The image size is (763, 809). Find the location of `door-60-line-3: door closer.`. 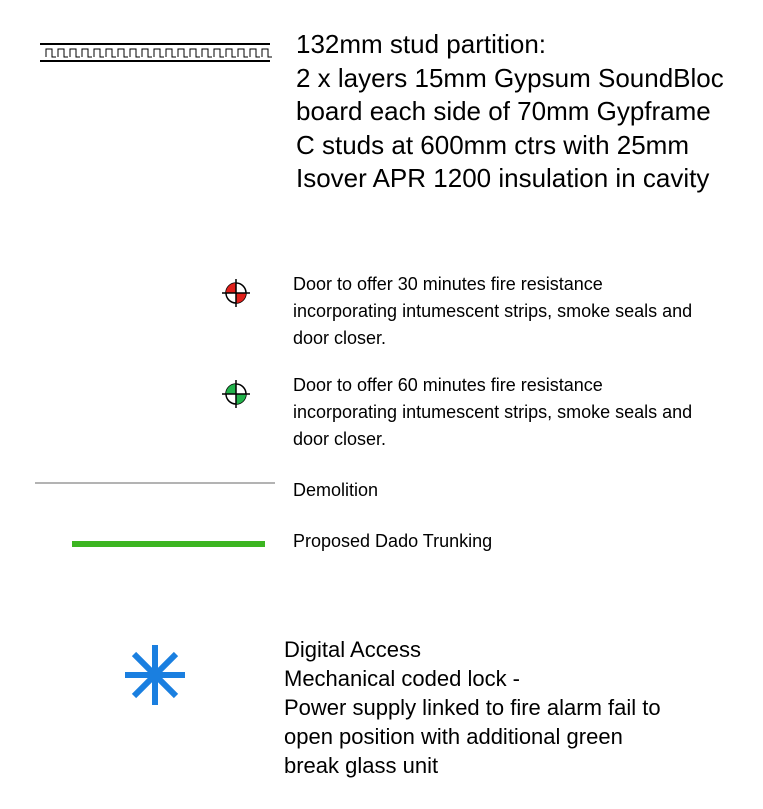

door-60-line-3: door closer. is located at coordinates (340, 439).